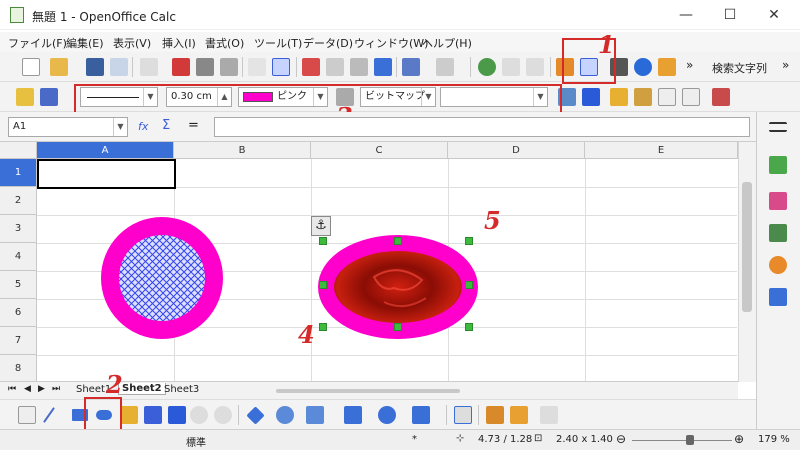 The image size is (800, 450). Describe the element at coordinates (37, 43) in the screenshot. I see `menu-file: ファイル(F)` at that location.